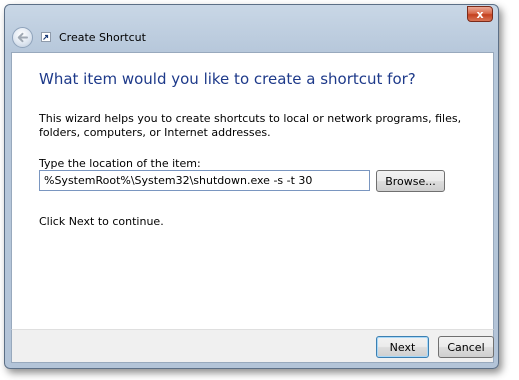 The image size is (519, 380). Describe the element at coordinates (102, 37) in the screenshot. I see `window-title: Create Shortcut` at that location.